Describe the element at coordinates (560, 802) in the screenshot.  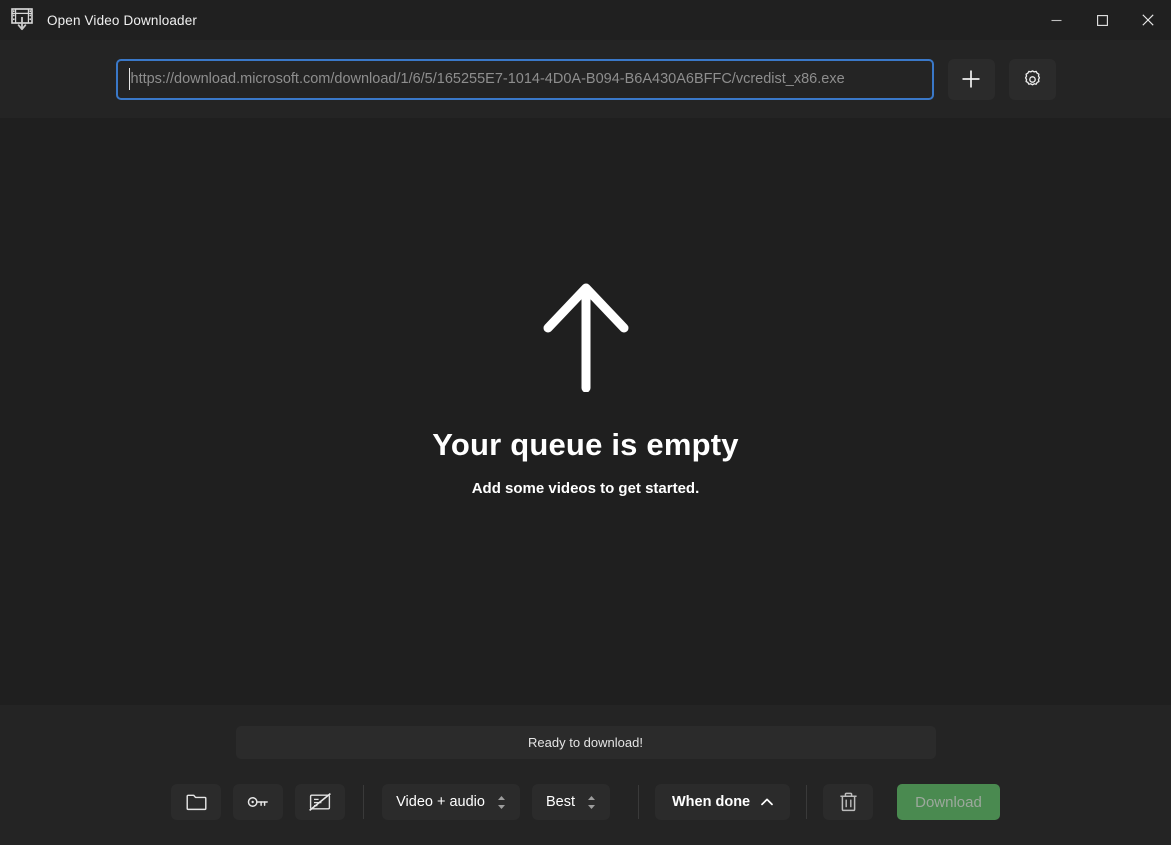
I see `quality-select-value: Best` at that location.